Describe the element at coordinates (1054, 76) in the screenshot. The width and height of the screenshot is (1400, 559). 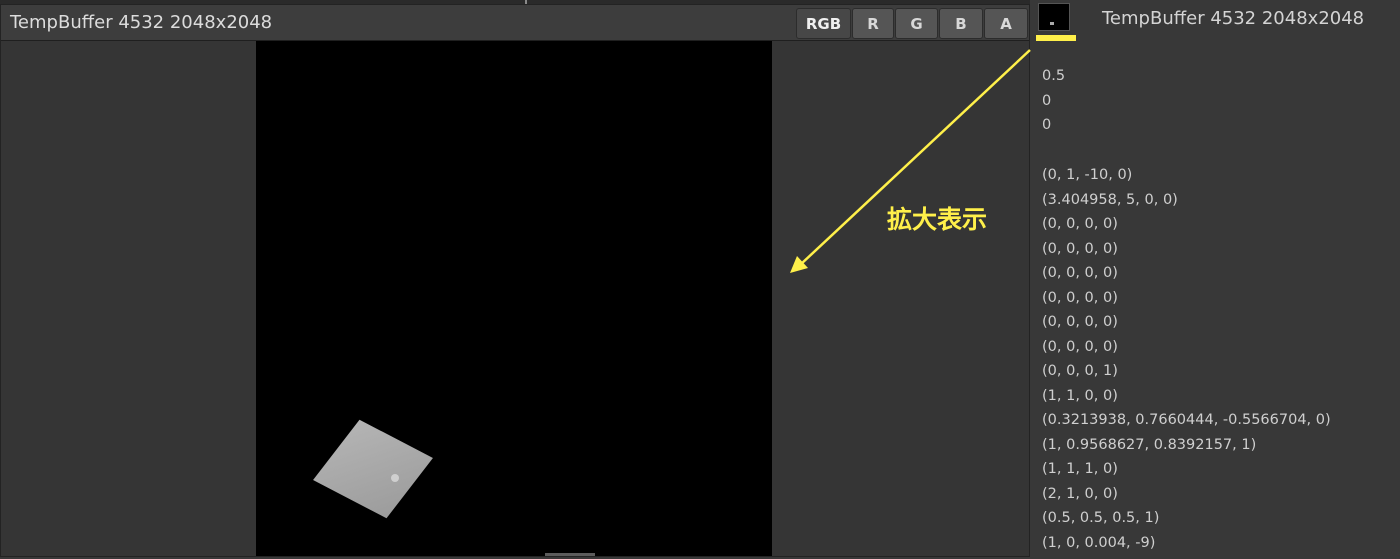
I see `scalar-value: 0.5` at that location.